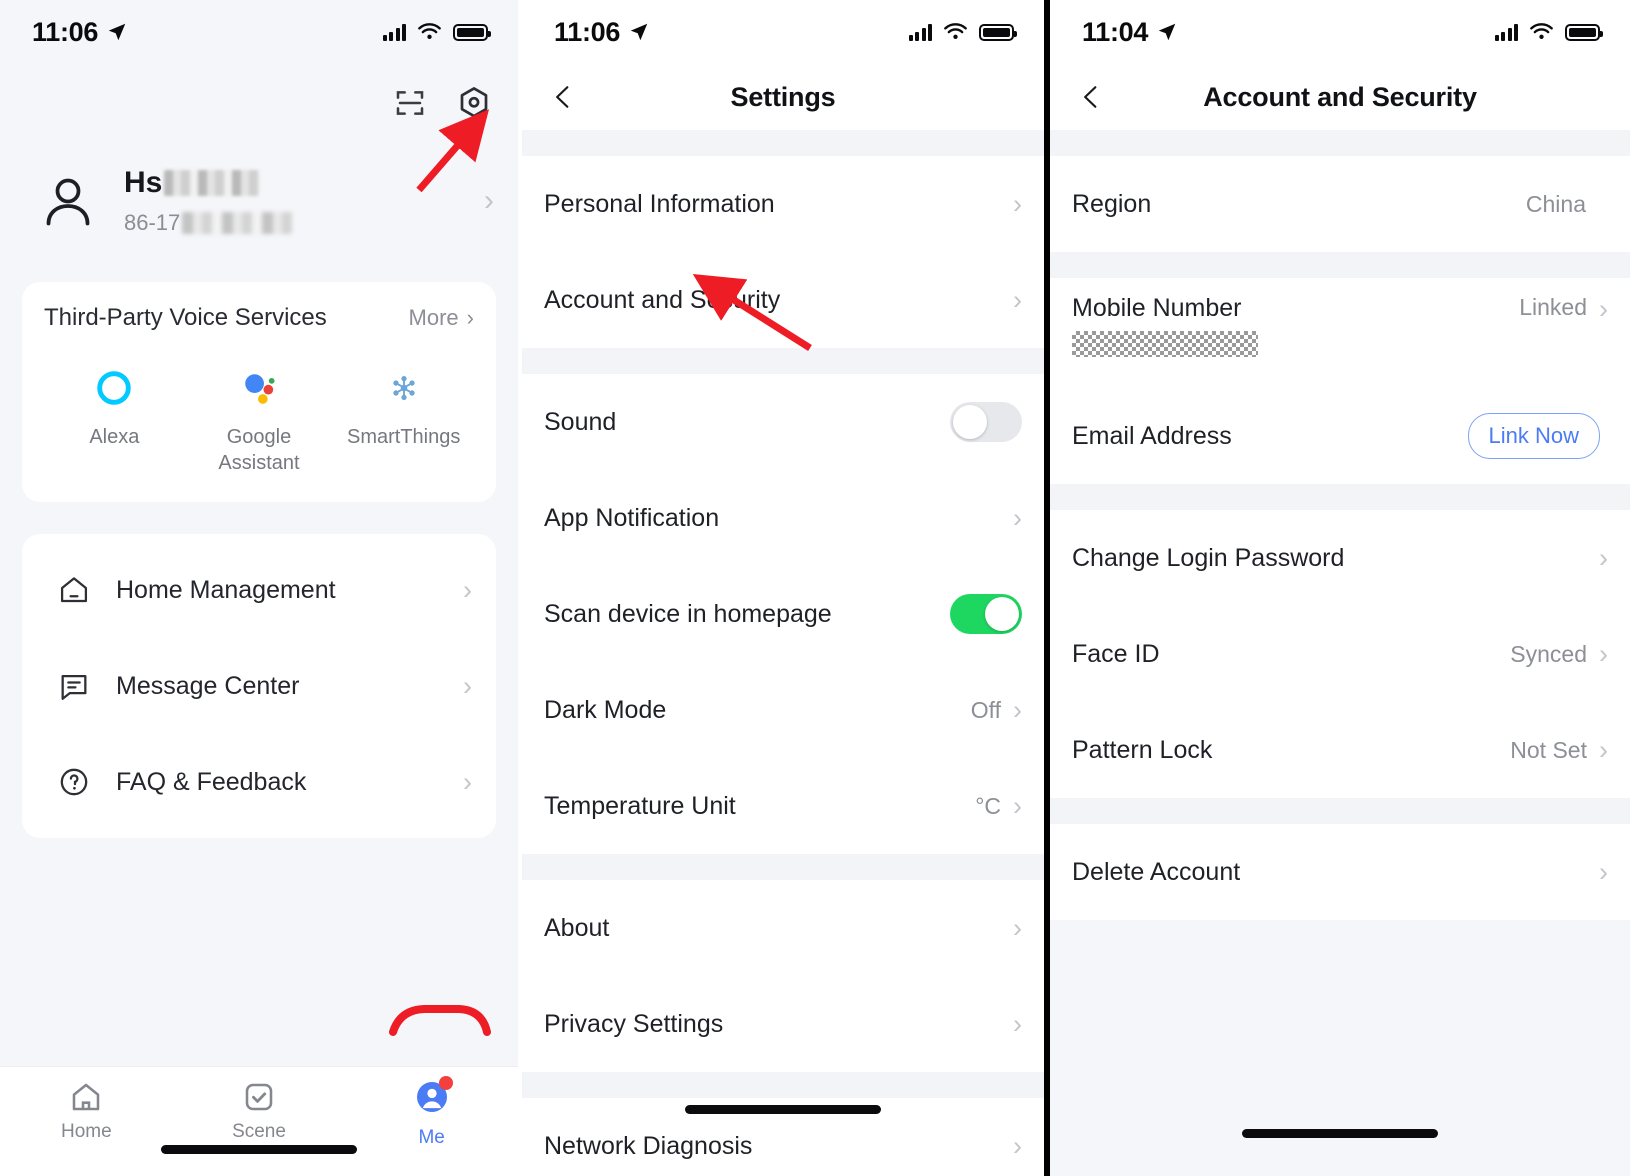 The height and width of the screenshot is (1176, 1630). What do you see at coordinates (783, 710) in the screenshot?
I see `settings-row-dark-mode: Dark Mode Off ›` at bounding box center [783, 710].